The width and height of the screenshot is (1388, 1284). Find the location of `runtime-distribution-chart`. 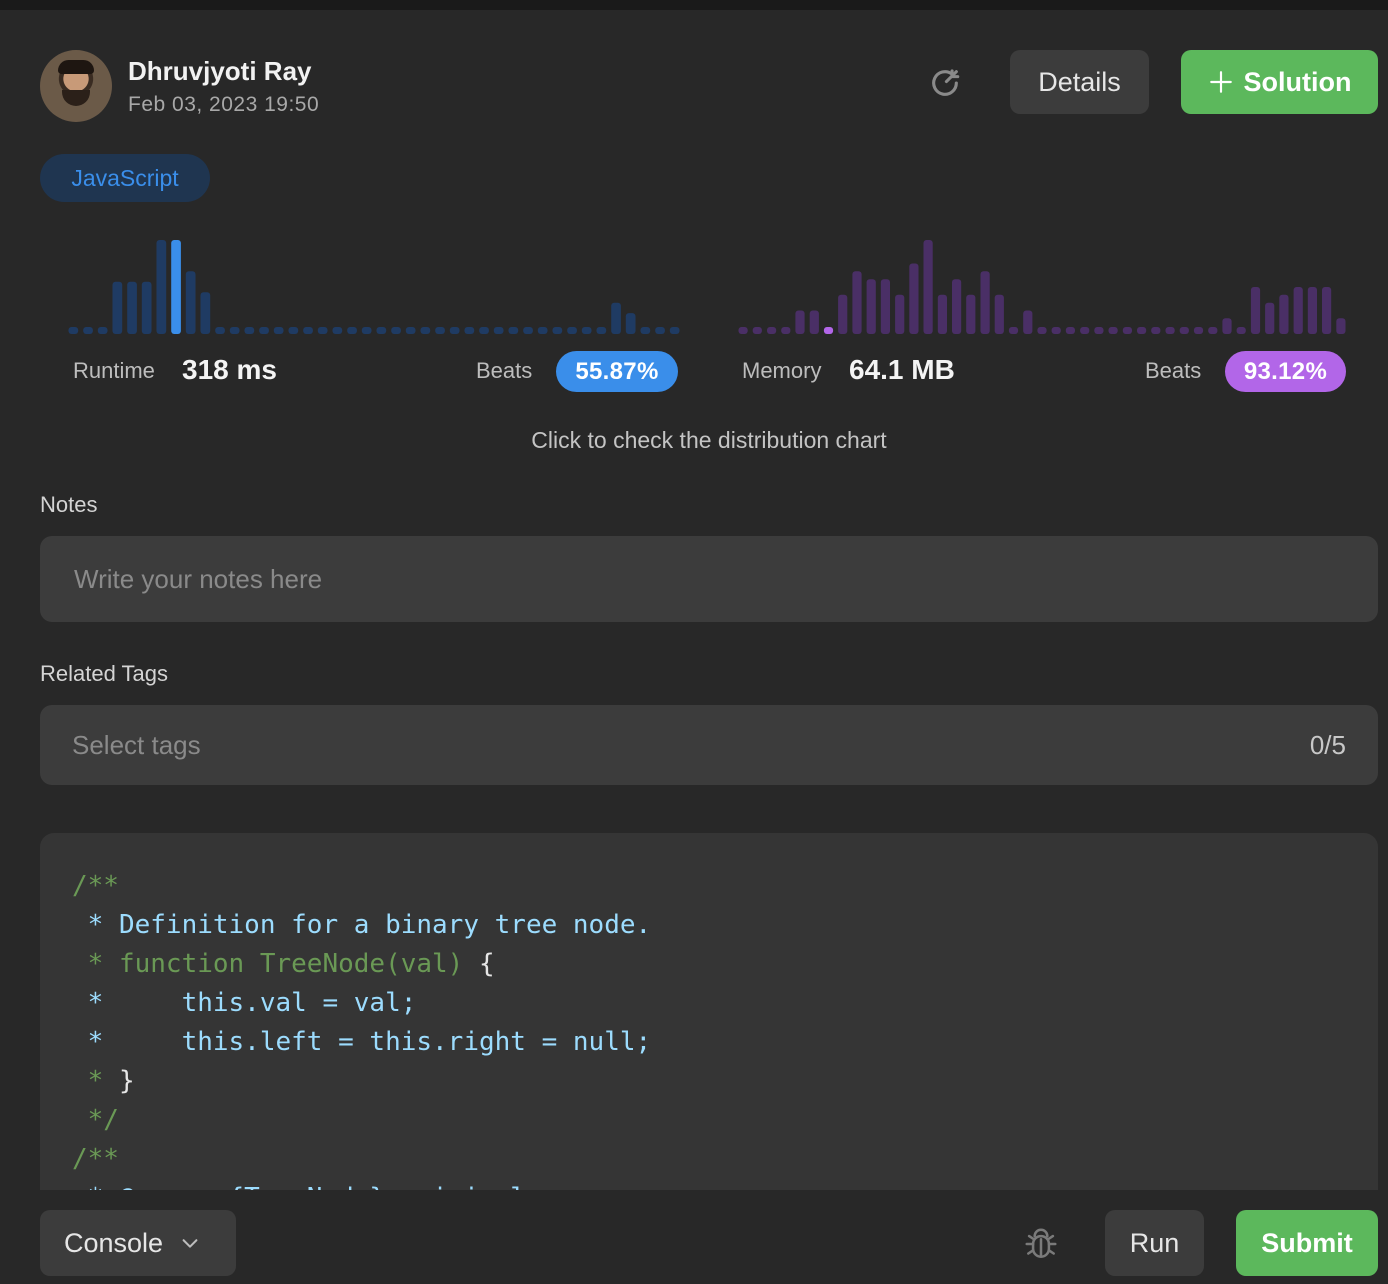

runtime-distribution-chart is located at coordinates (374, 285).